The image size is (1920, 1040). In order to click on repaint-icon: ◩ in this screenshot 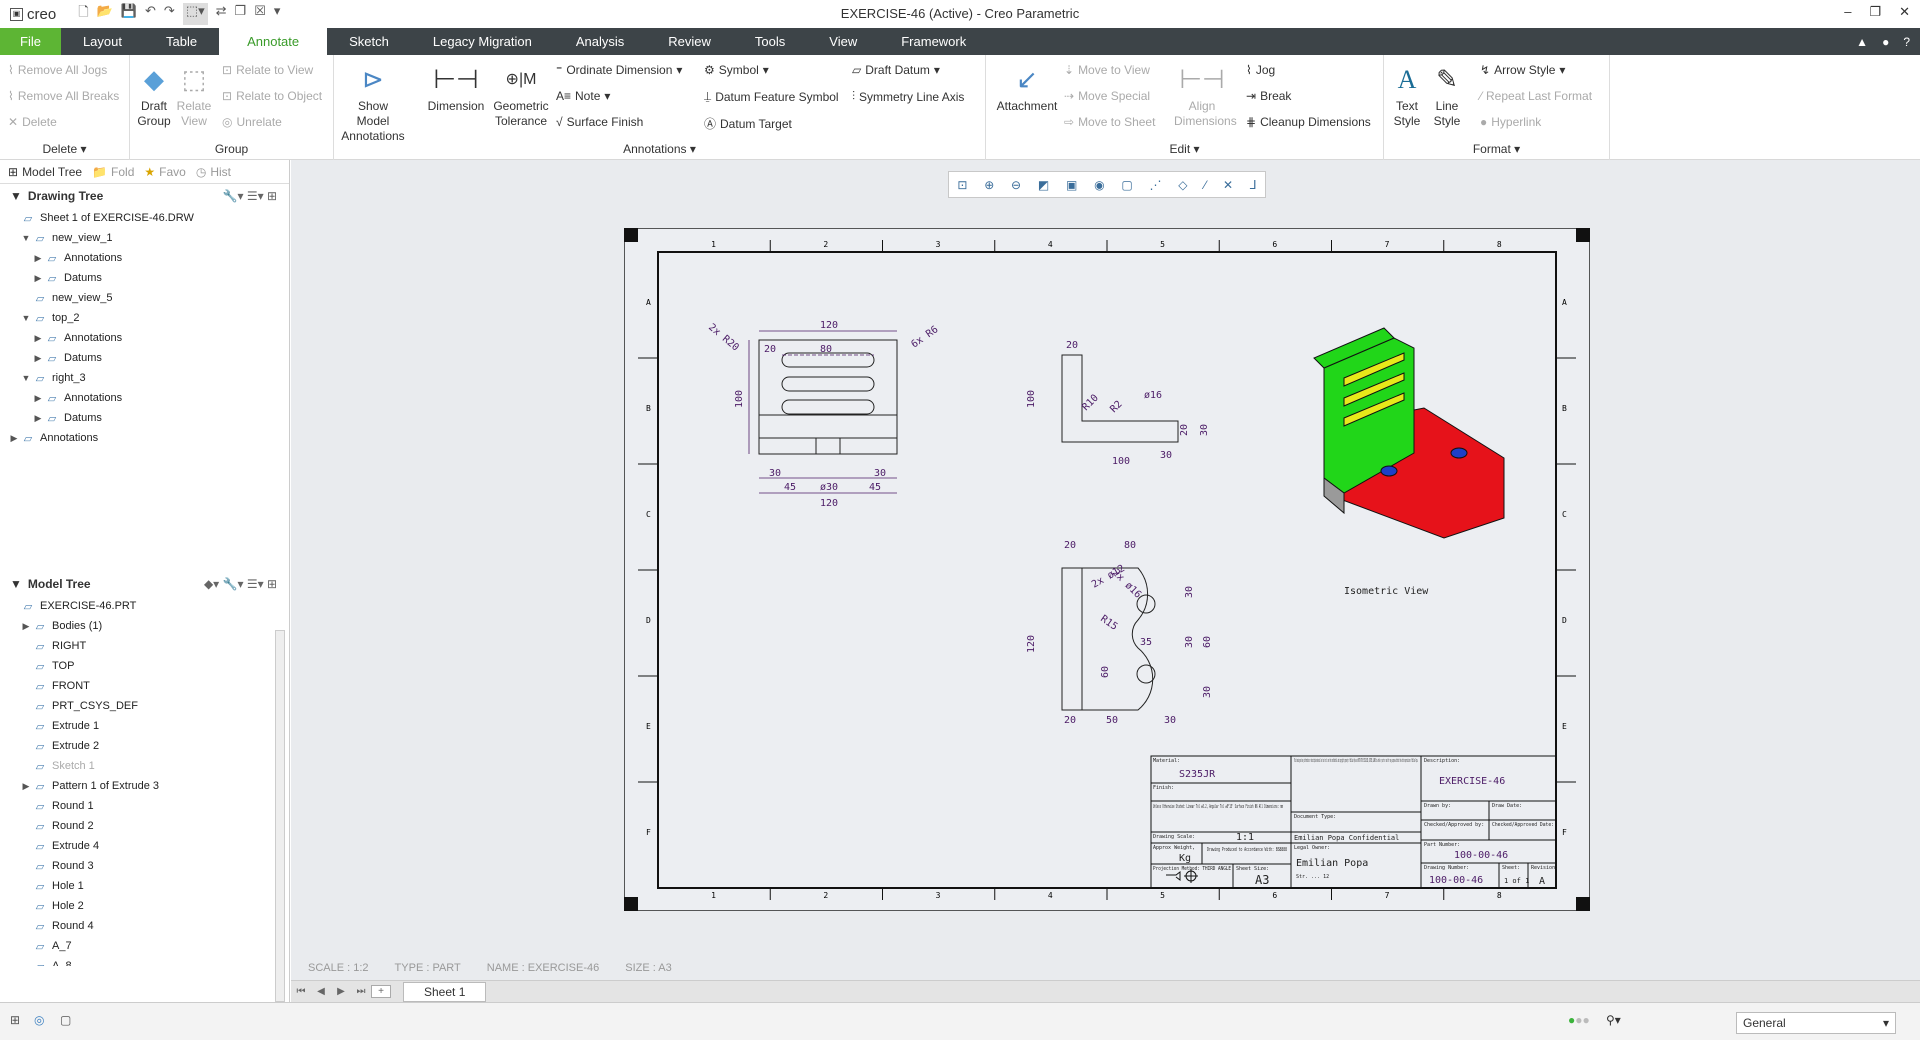, I will do `click(1043, 185)`.